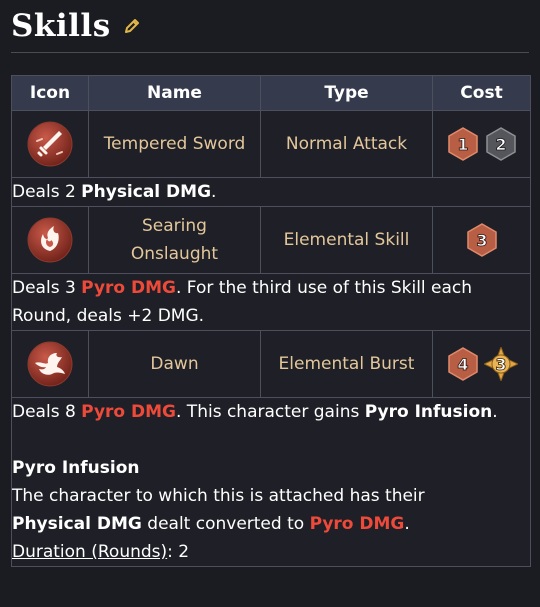  I want to click on desc-text: . This character gains, so click(270, 412).